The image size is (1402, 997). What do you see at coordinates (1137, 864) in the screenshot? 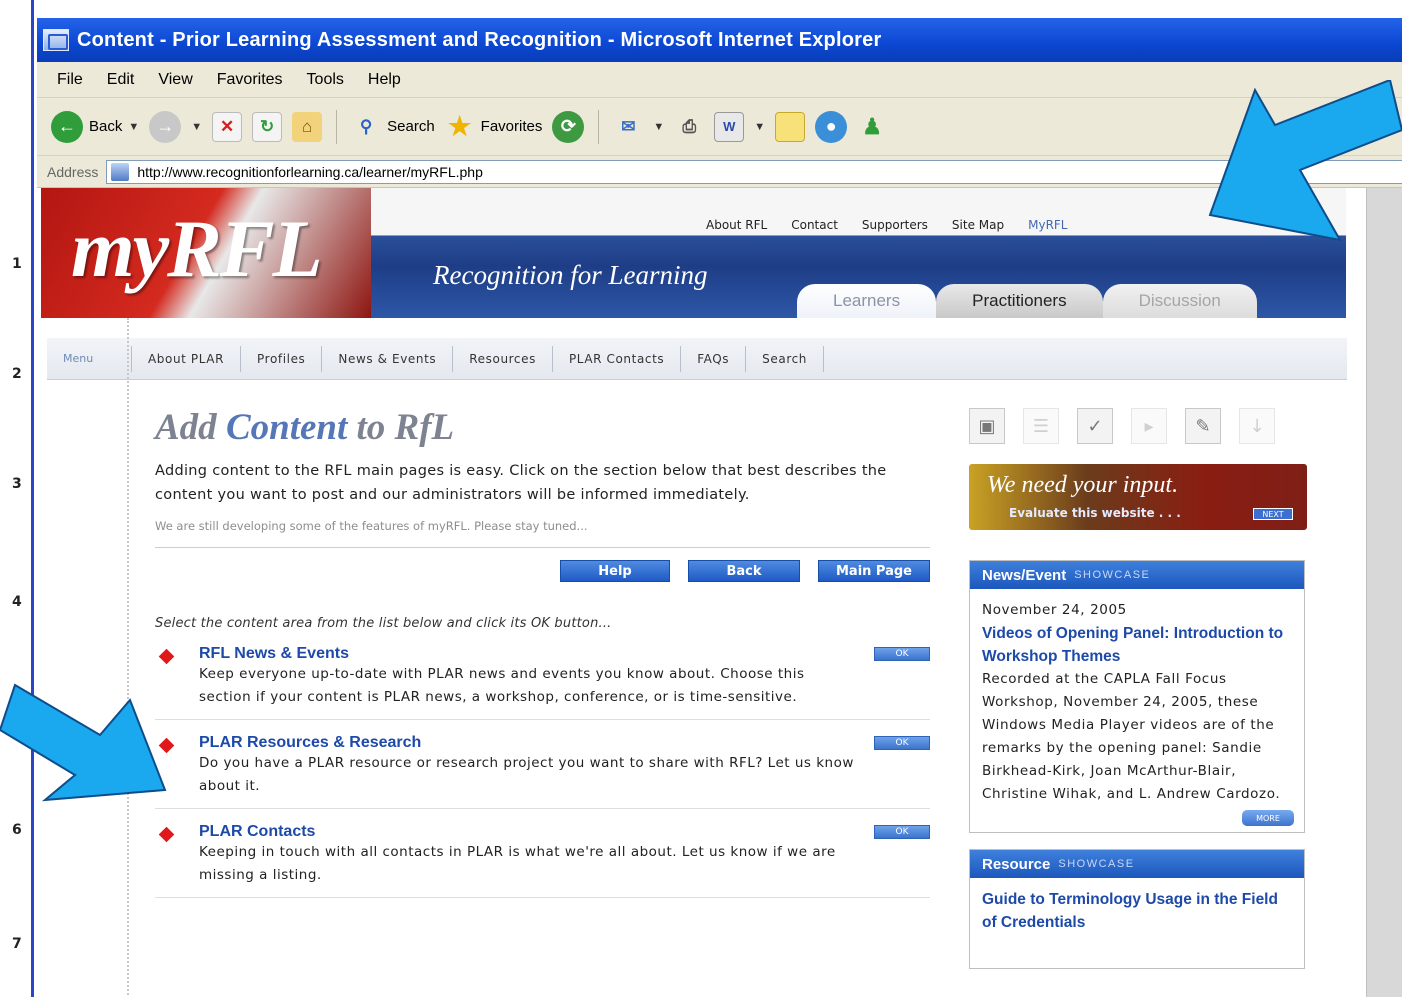
I see `resource-showcase-header: Resource SHOWCASE` at bounding box center [1137, 864].